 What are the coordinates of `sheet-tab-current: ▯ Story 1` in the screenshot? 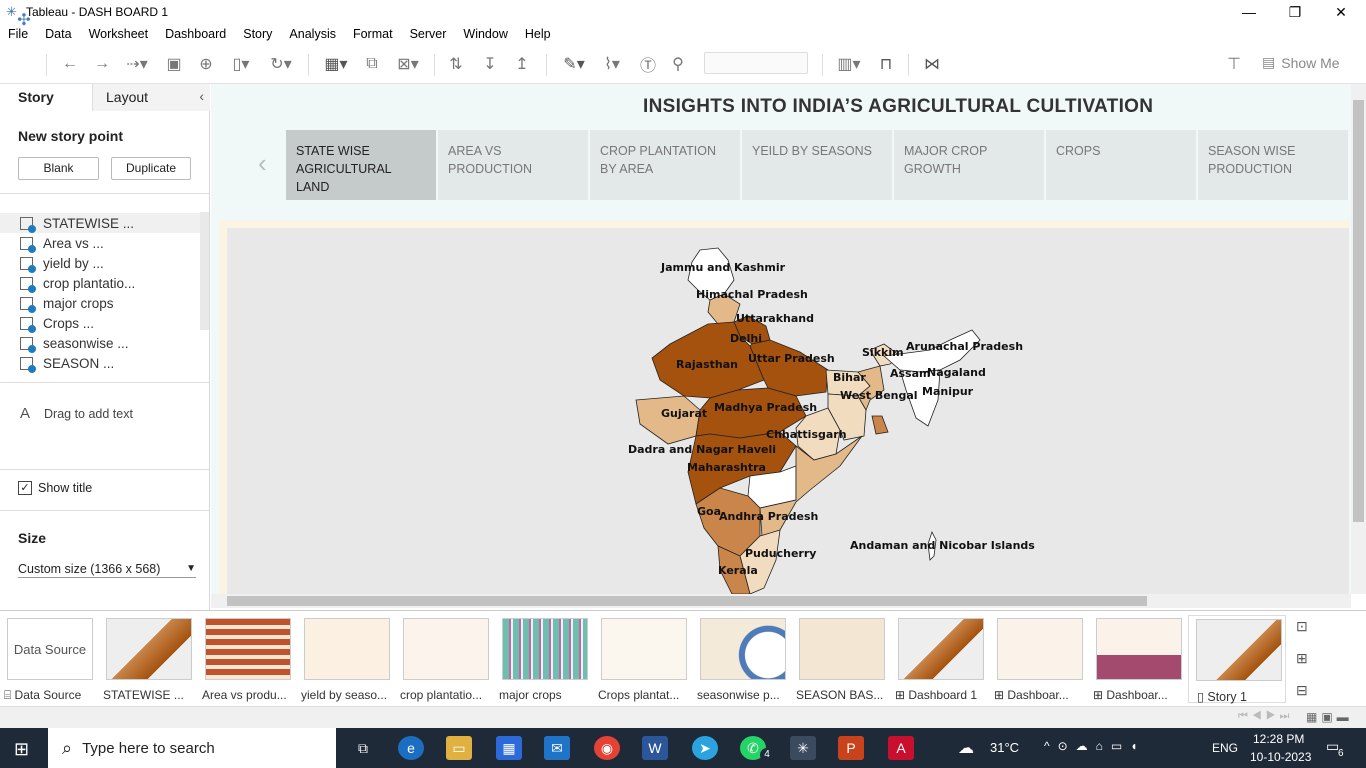 It's located at (1237, 659).